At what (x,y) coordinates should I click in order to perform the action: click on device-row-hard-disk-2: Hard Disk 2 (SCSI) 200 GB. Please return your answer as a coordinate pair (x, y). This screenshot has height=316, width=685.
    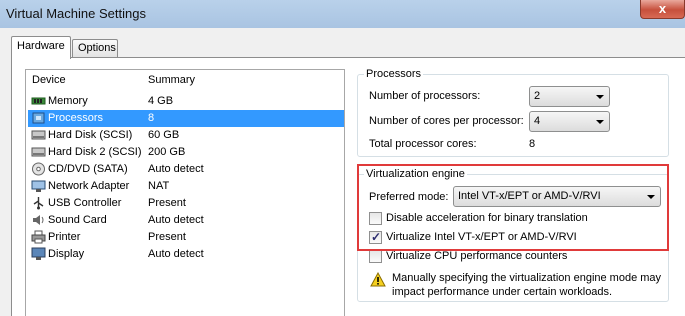
    Looking at the image, I should click on (186, 152).